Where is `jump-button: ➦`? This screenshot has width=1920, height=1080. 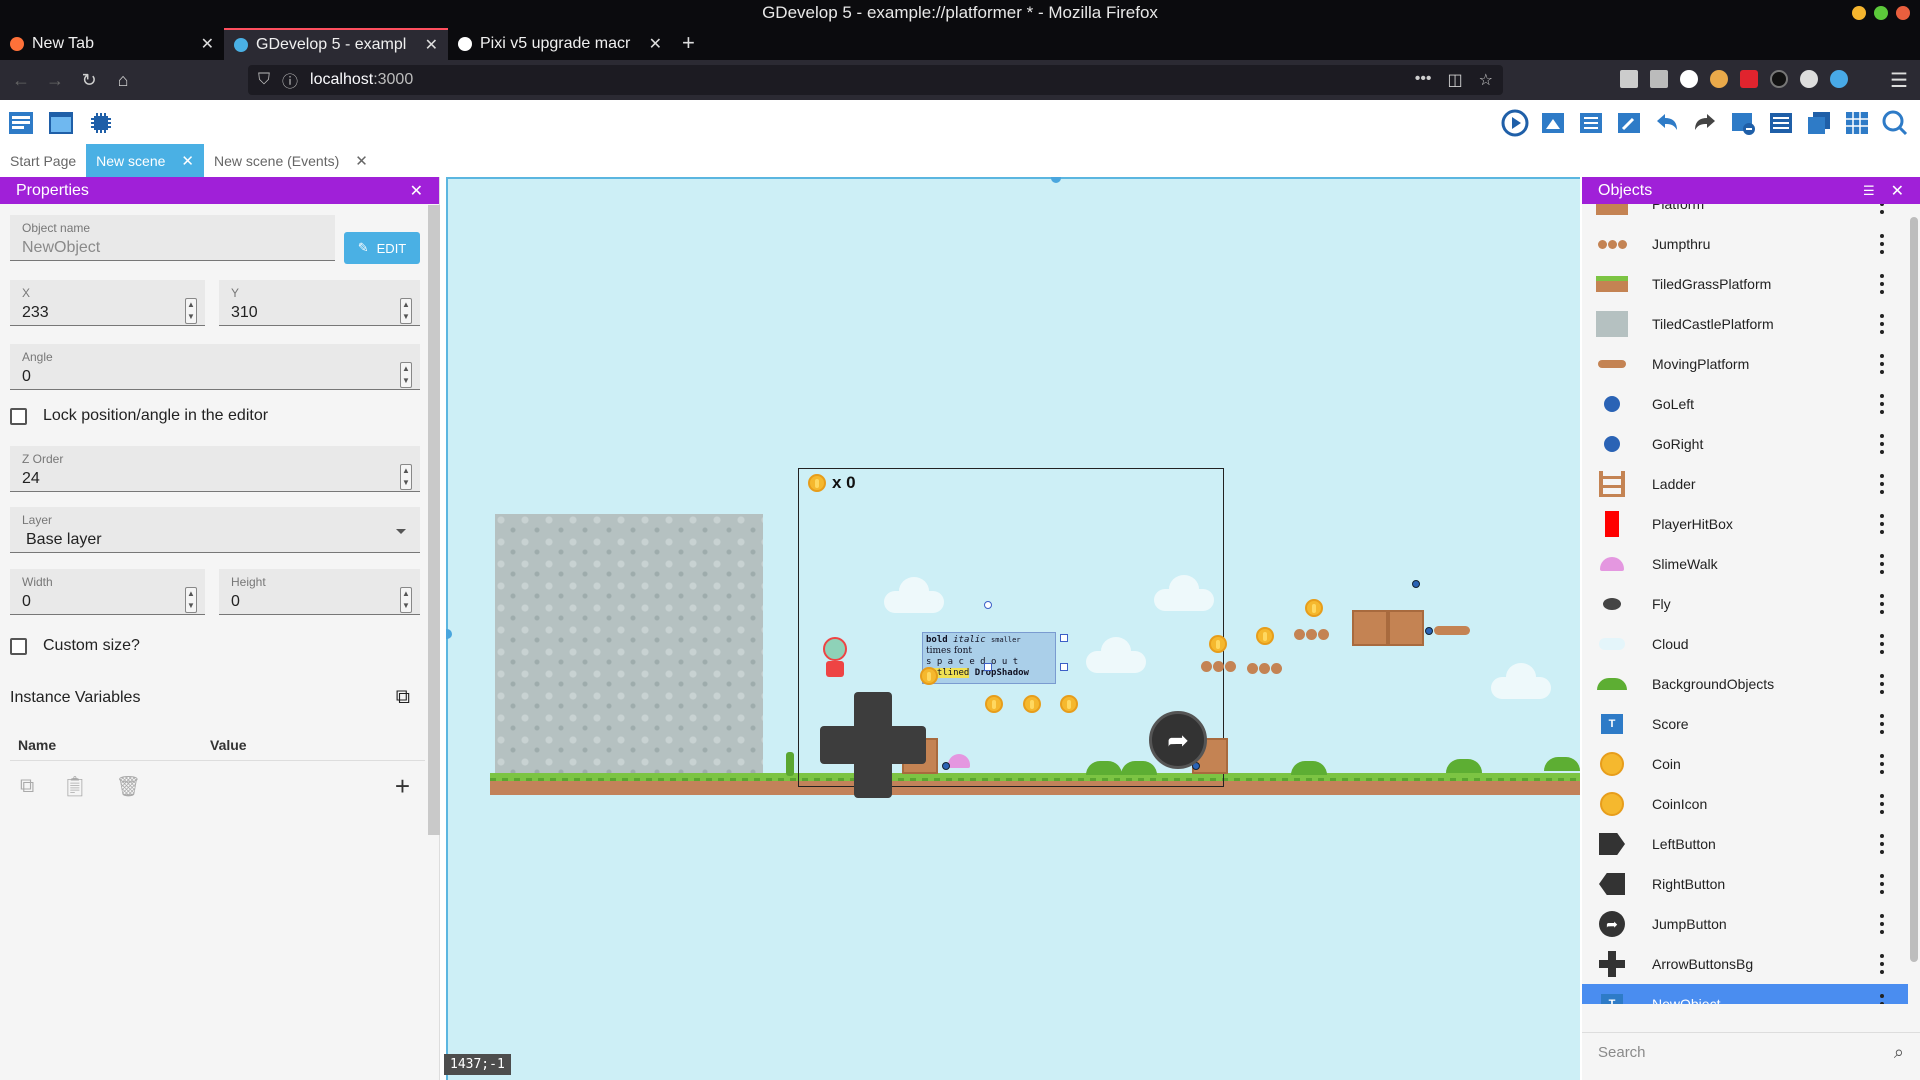 jump-button: ➦ is located at coordinates (1178, 740).